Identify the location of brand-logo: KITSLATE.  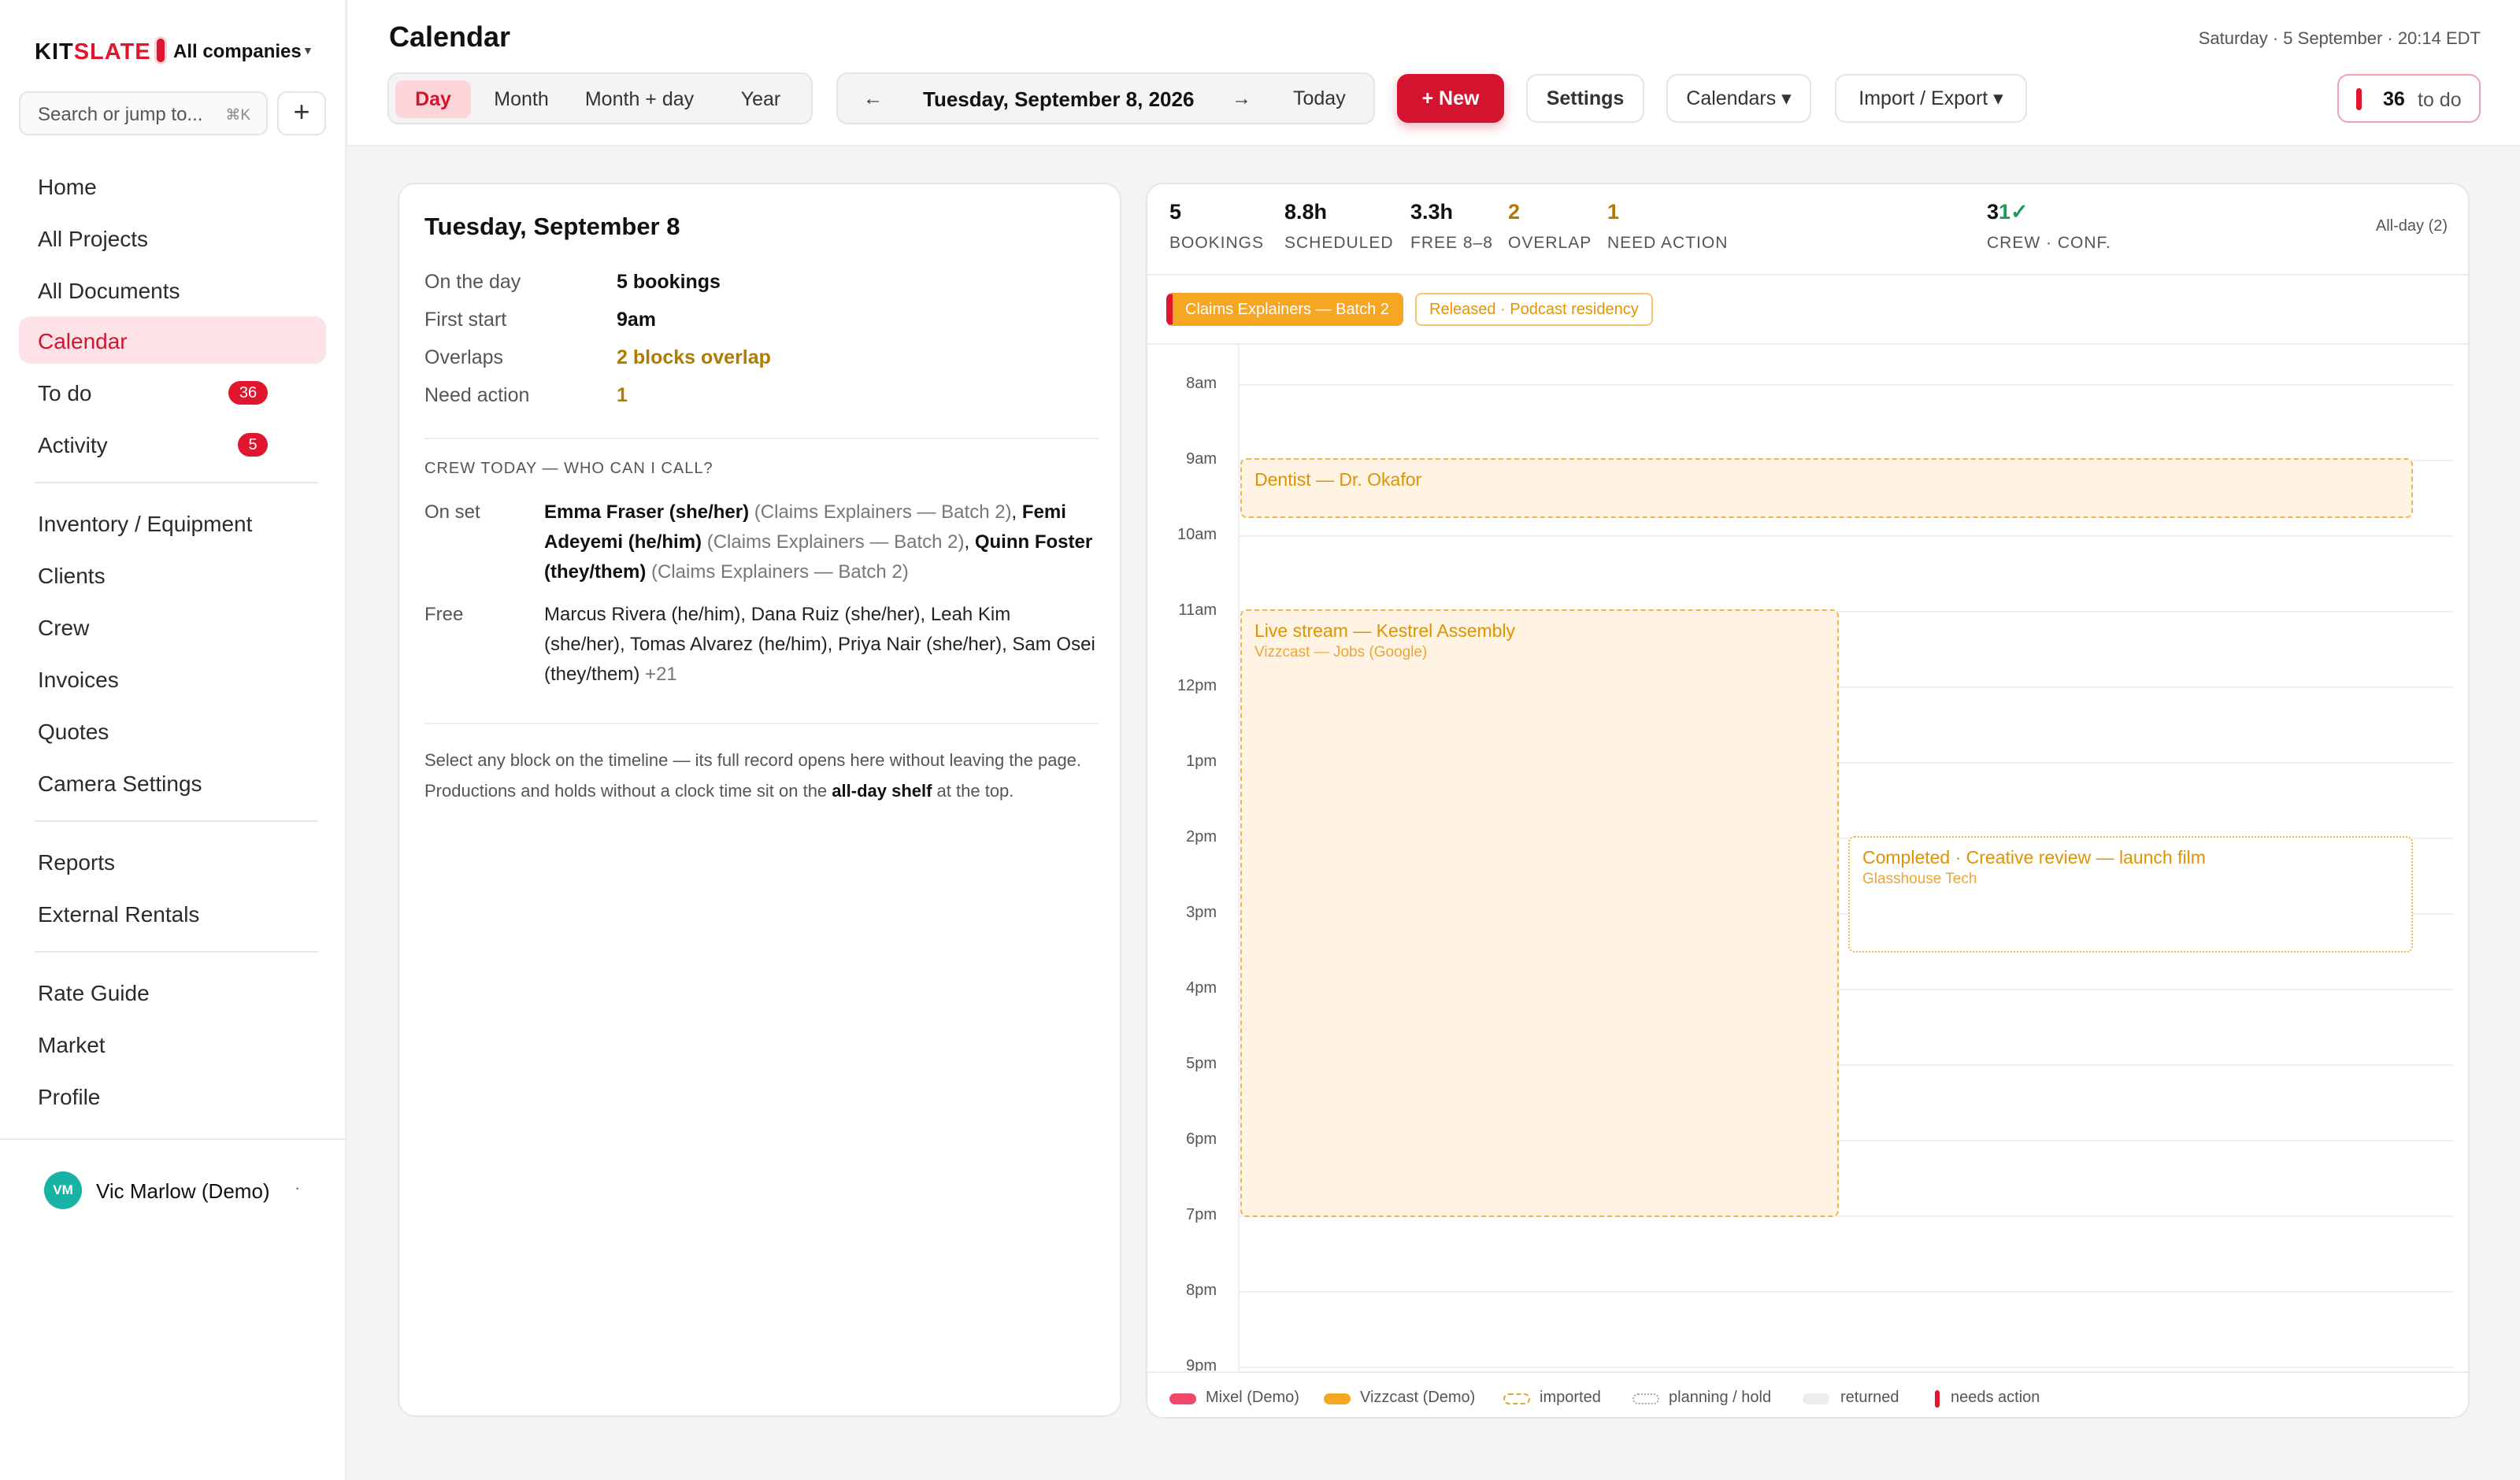
(93, 52).